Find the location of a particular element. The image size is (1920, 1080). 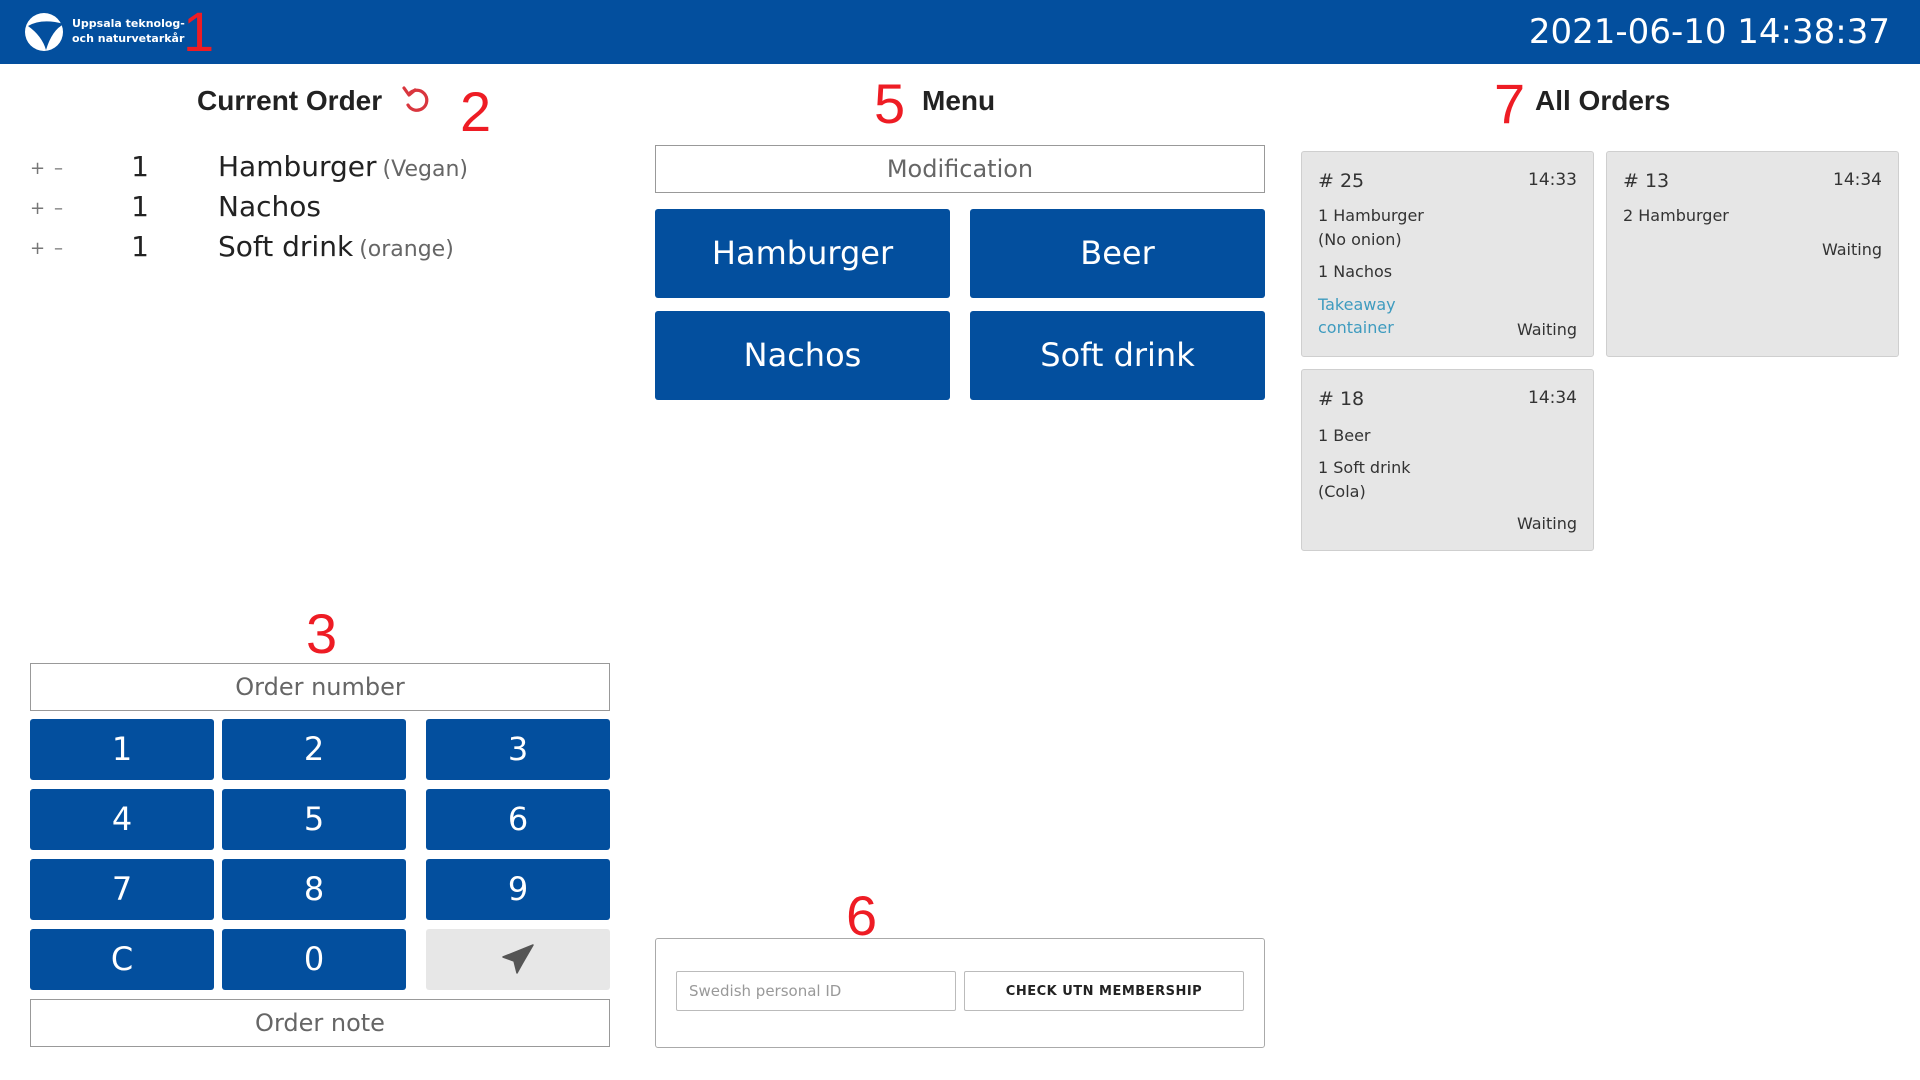

menu-item-hamburger: Hamburger is located at coordinates (802, 253).